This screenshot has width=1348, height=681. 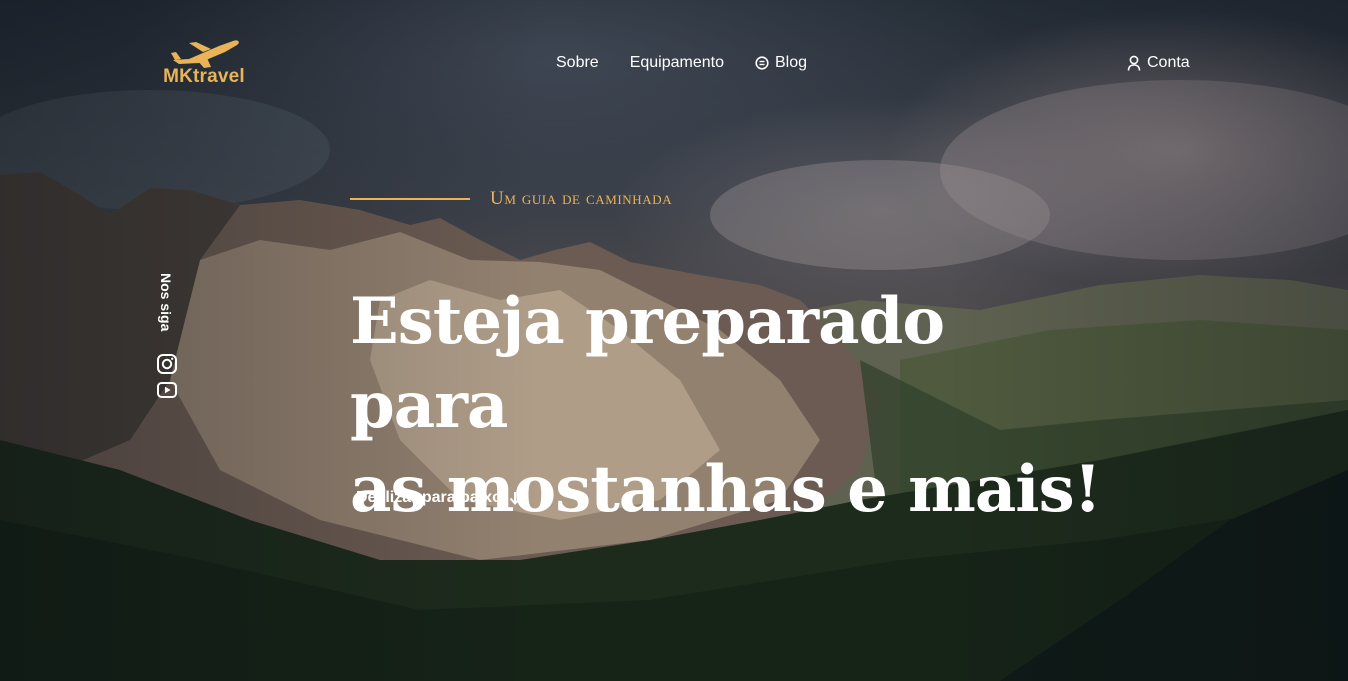 What do you see at coordinates (791, 62) in the screenshot?
I see `nav-item-label: Blog` at bounding box center [791, 62].